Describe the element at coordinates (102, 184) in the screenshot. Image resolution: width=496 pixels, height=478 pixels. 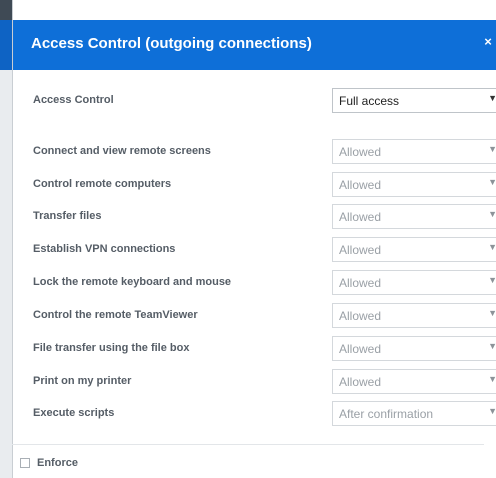
I see `permission-label: Control remote computers` at that location.